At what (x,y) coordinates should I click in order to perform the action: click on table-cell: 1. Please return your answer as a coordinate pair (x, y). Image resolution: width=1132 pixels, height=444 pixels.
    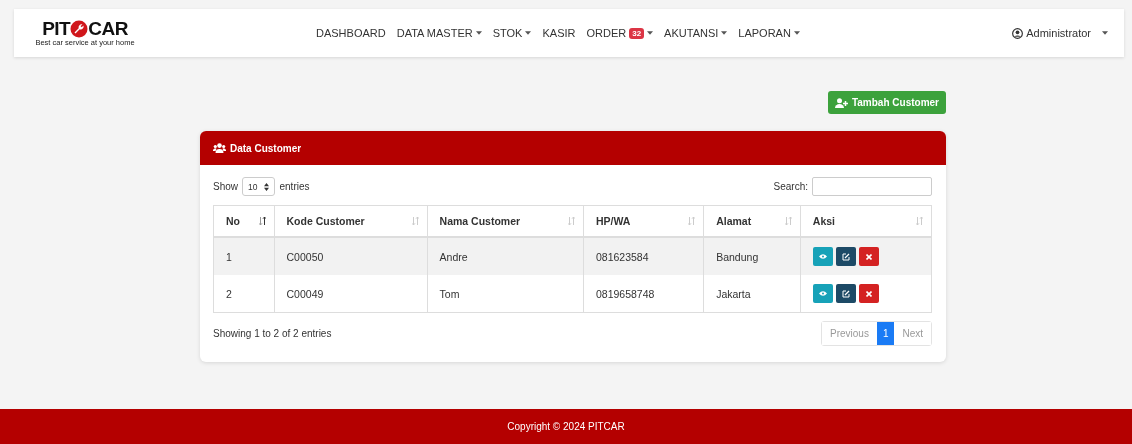
    Looking at the image, I should click on (244, 256).